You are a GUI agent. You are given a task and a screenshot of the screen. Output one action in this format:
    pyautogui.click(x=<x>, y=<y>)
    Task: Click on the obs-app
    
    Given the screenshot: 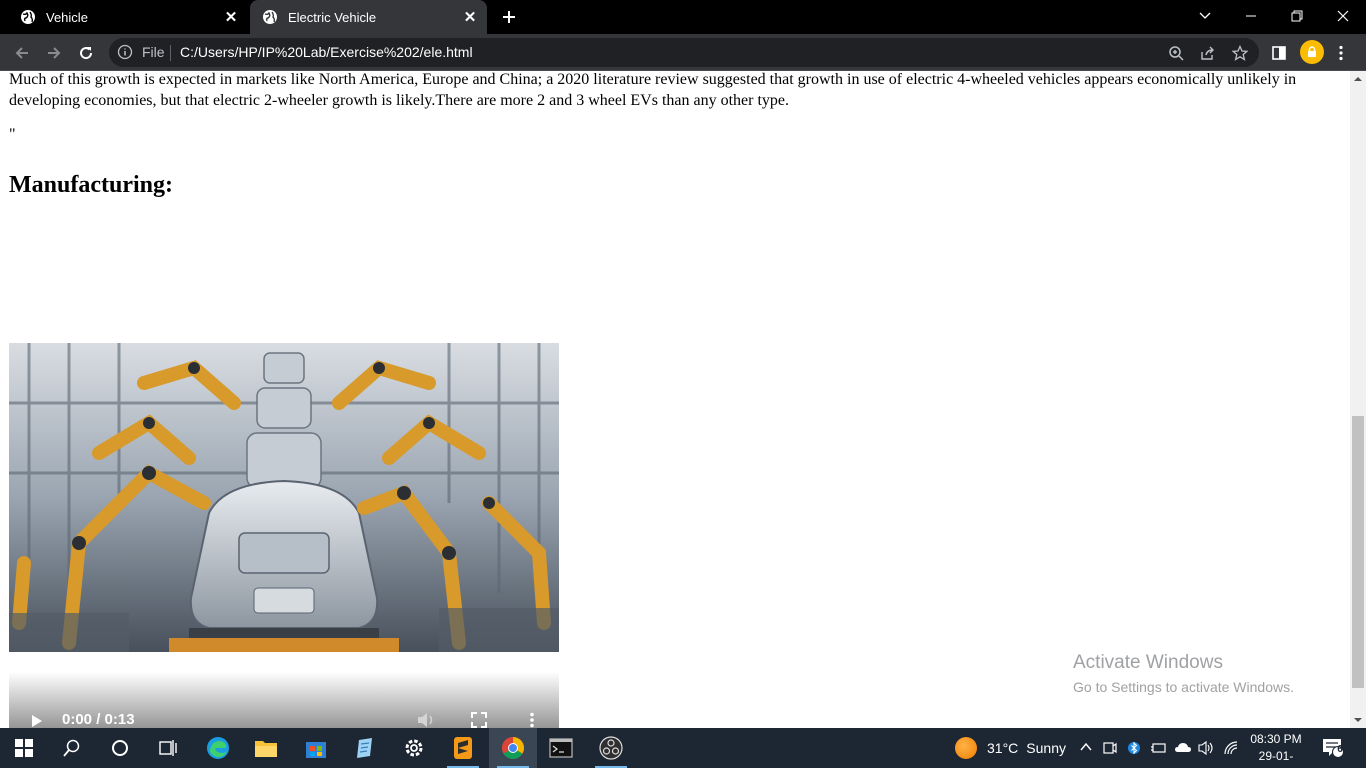 What is the action you would take?
    pyautogui.click(x=611, y=748)
    